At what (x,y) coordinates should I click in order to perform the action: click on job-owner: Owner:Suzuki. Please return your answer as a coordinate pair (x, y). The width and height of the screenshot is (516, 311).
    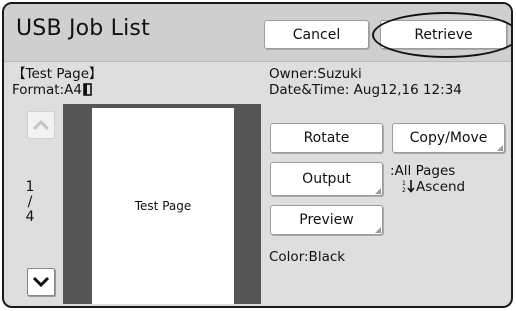
    Looking at the image, I should click on (315, 74).